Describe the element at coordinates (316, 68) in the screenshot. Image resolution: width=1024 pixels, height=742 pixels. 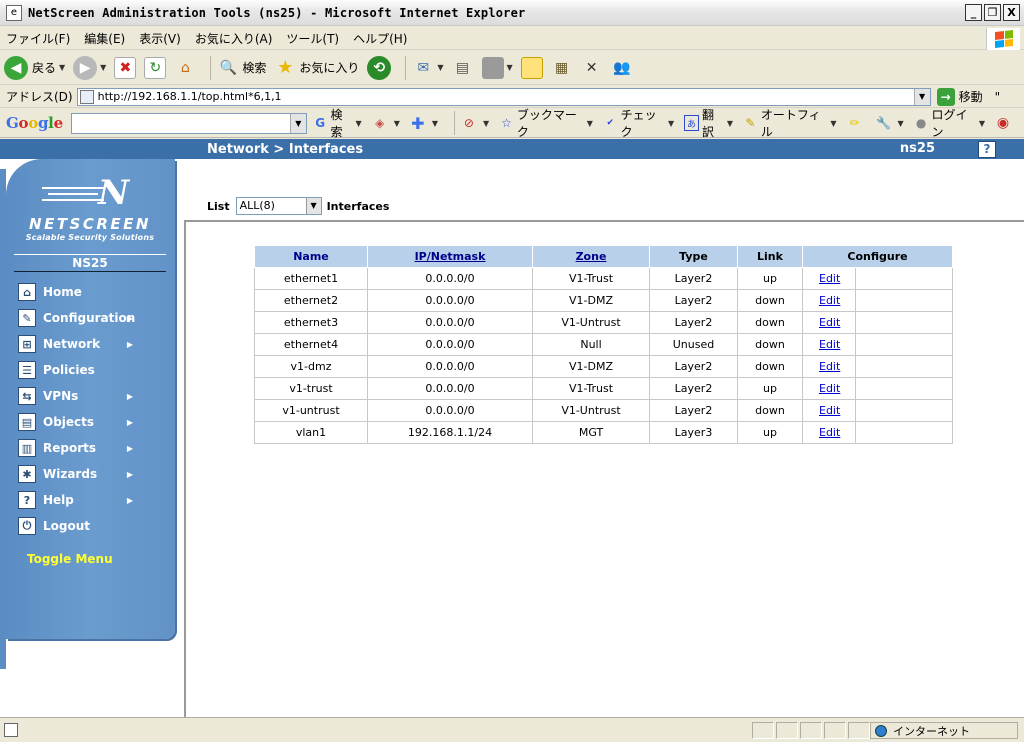
I see `favorites-button: ★ お気に入り` at that location.